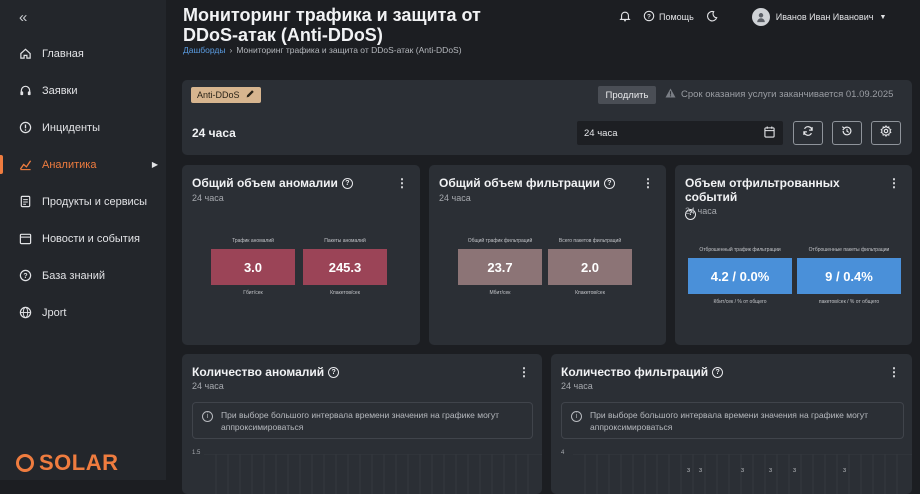 This screenshot has height=494, width=920. Describe the element at coordinates (590, 241) in the screenshot. I see `metric-label: Всего пакетов фильтраций` at that location.